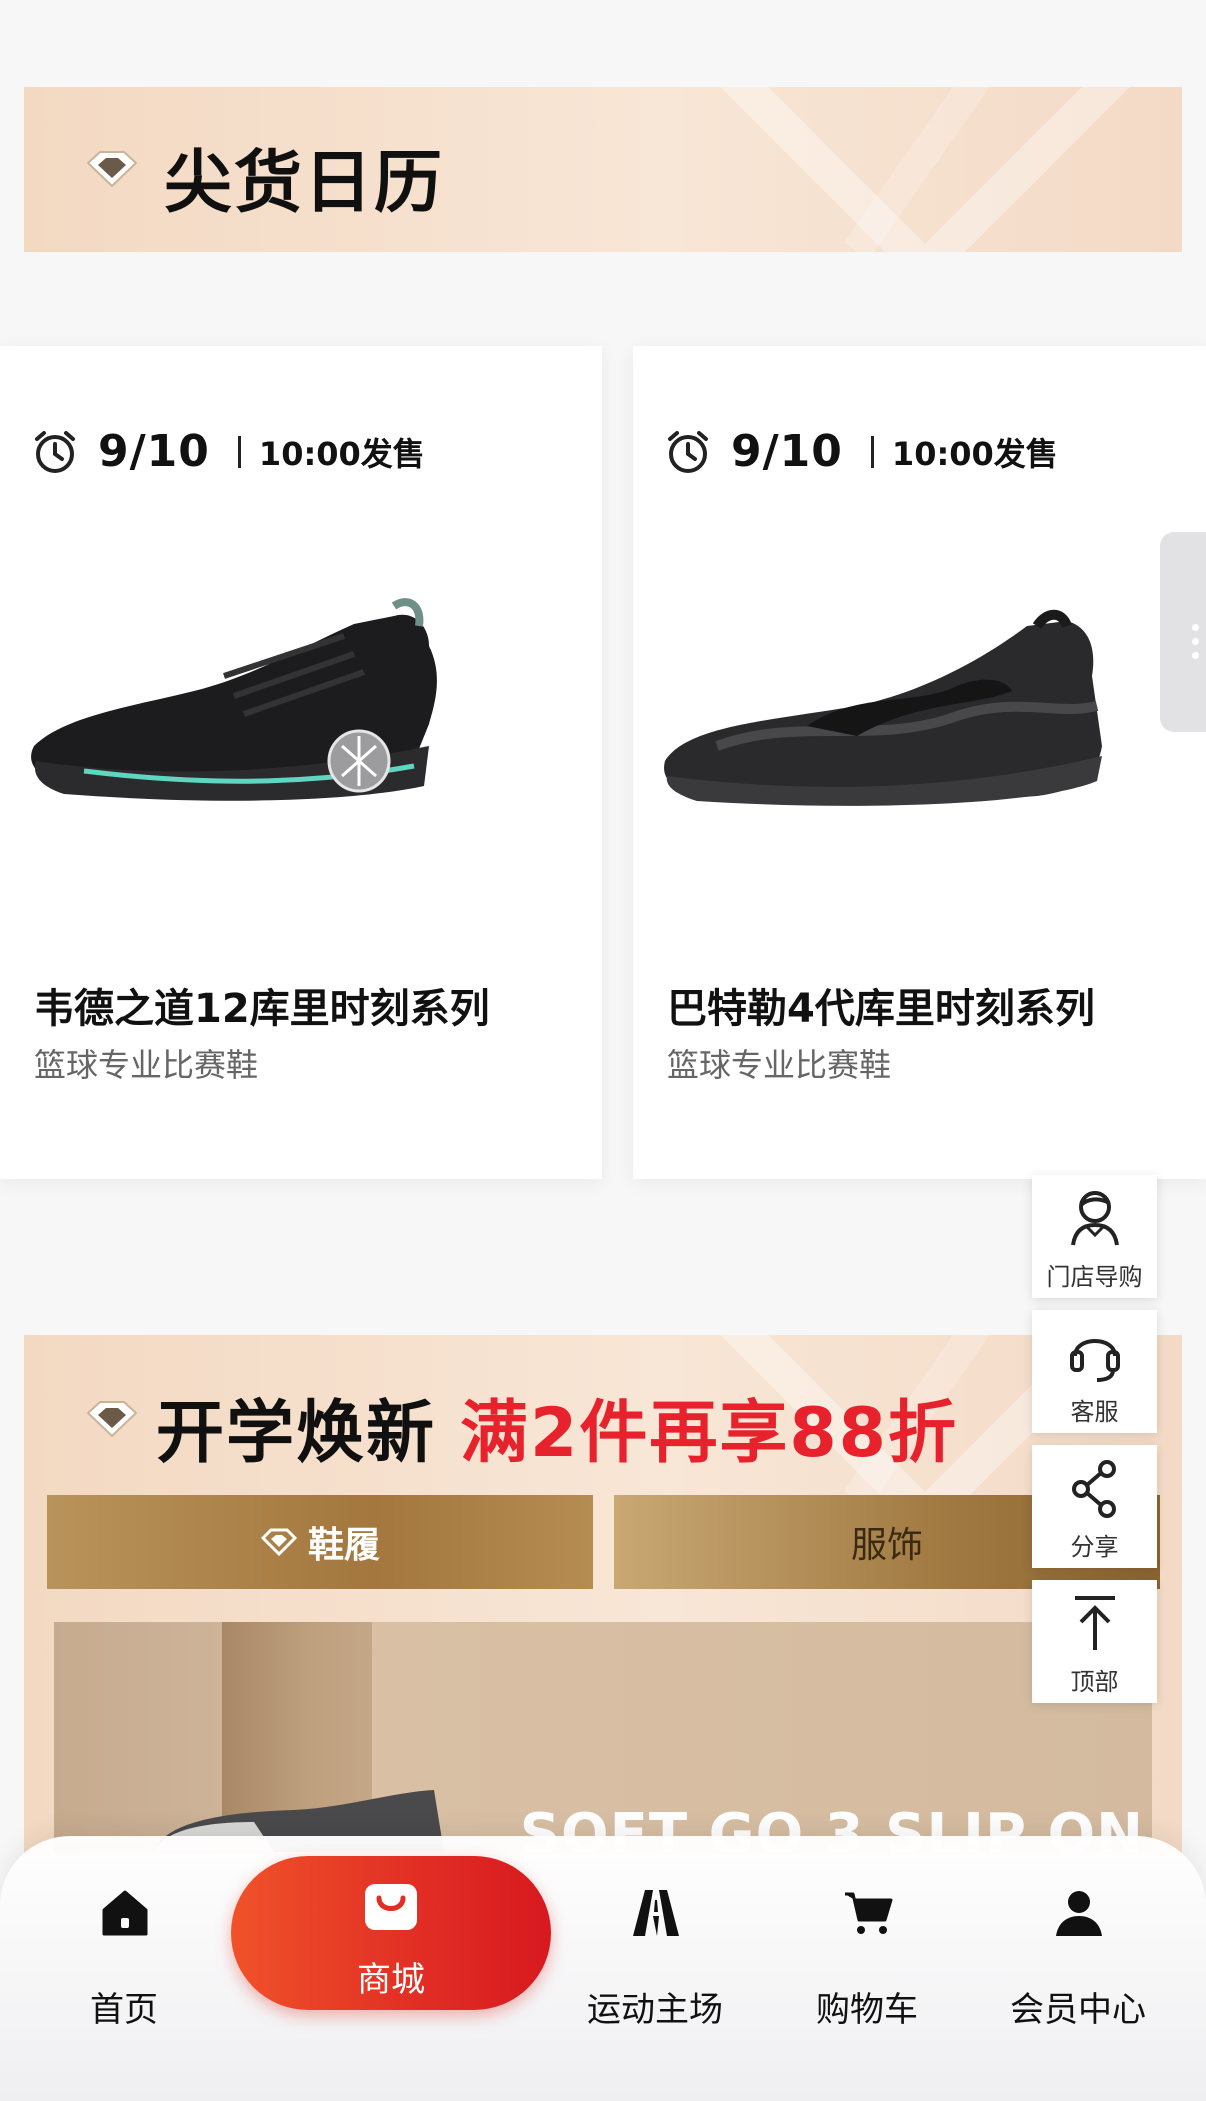  I want to click on back-to-top-icon, so click(1095, 1623).